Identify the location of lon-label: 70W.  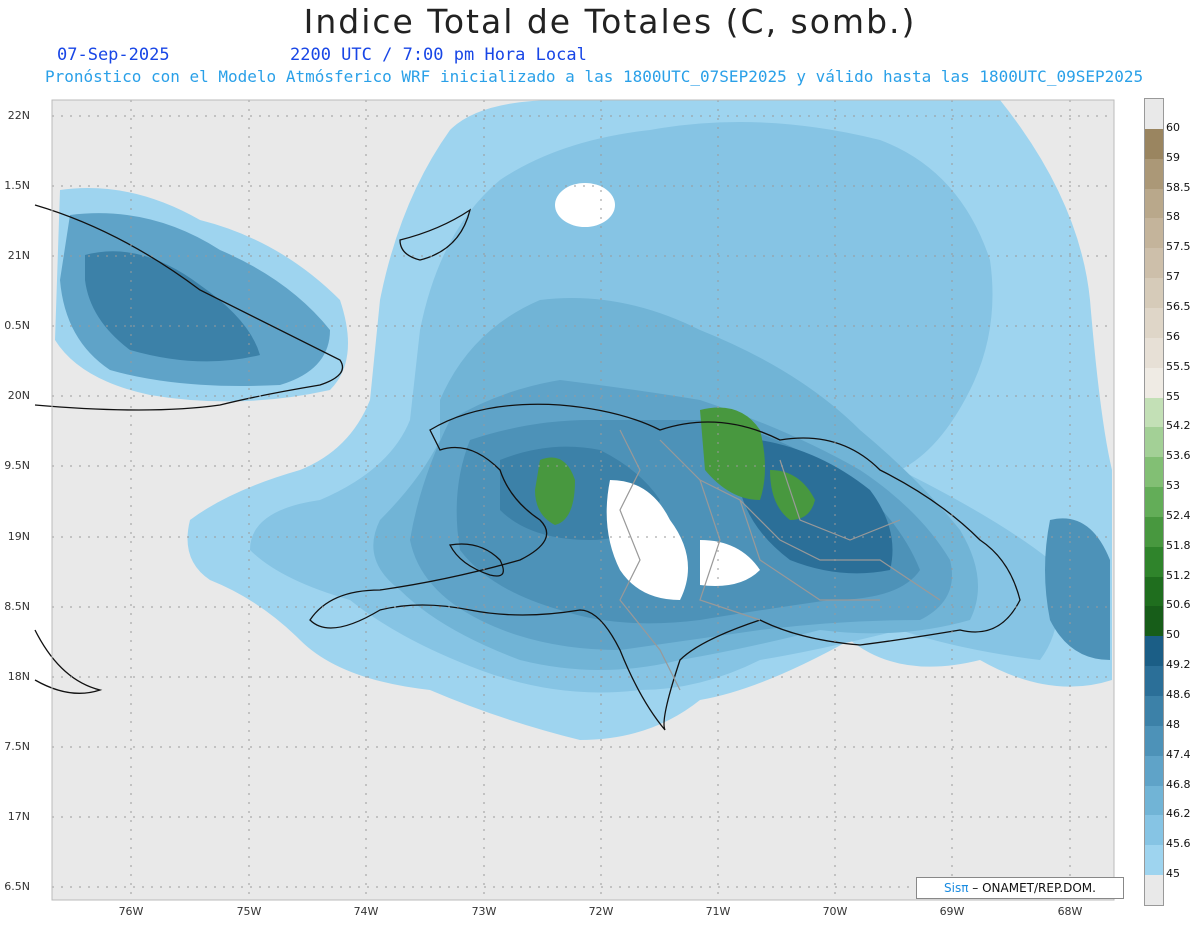
(835, 911).